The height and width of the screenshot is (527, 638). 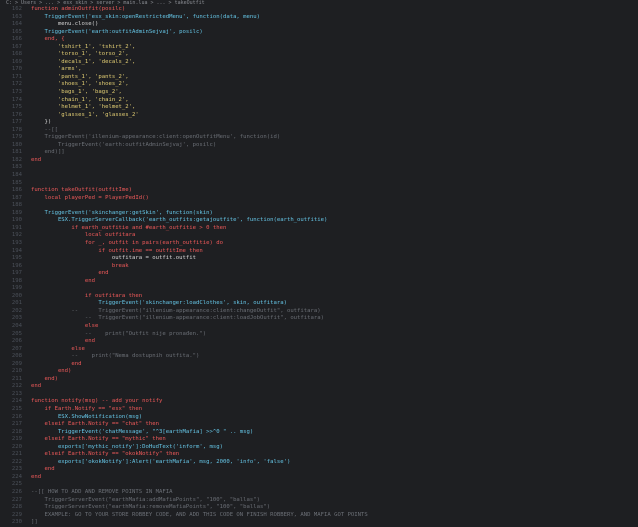 What do you see at coordinates (319, 335) in the screenshot?
I see `code-line: 205 -- print("Outfit nije pronađen.")` at bounding box center [319, 335].